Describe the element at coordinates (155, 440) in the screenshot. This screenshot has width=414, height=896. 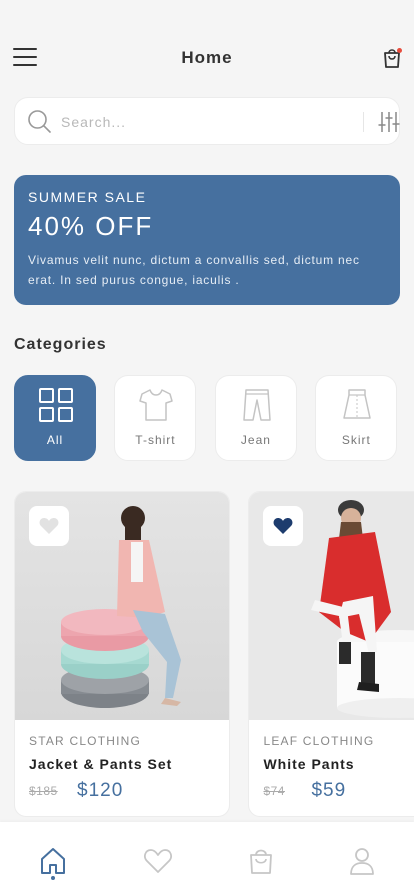
I see `category-label: T-shirt` at that location.